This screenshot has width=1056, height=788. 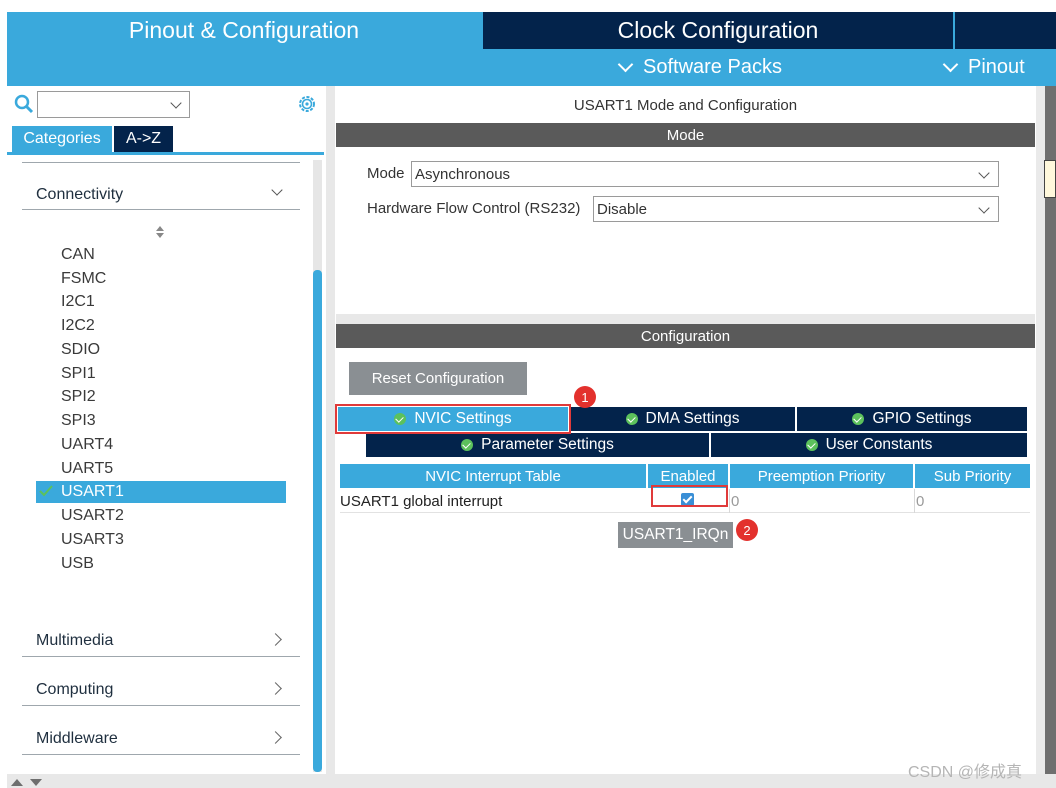 What do you see at coordinates (46, 491) in the screenshot?
I see `check-icon` at bounding box center [46, 491].